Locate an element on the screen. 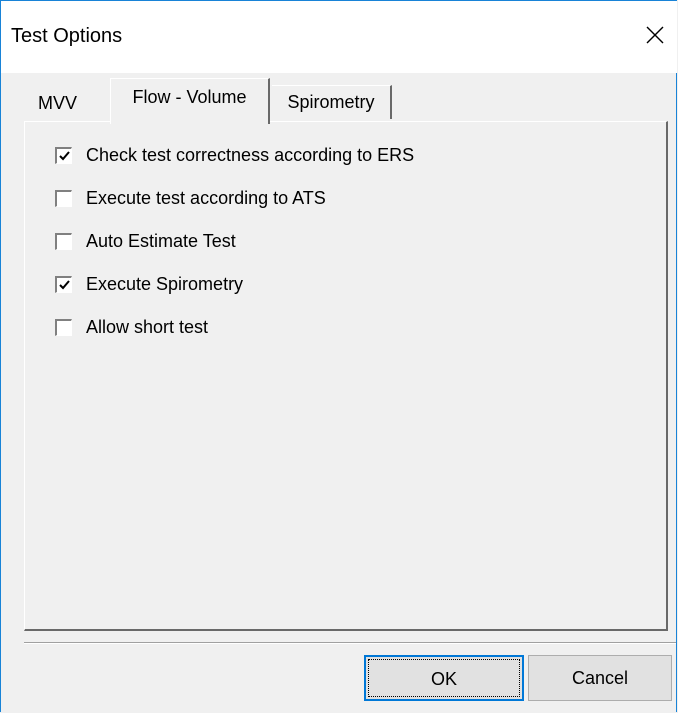 This screenshot has height=713, width=678. option-execute-spirometry: Execute Spirometry is located at coordinates (149, 284).